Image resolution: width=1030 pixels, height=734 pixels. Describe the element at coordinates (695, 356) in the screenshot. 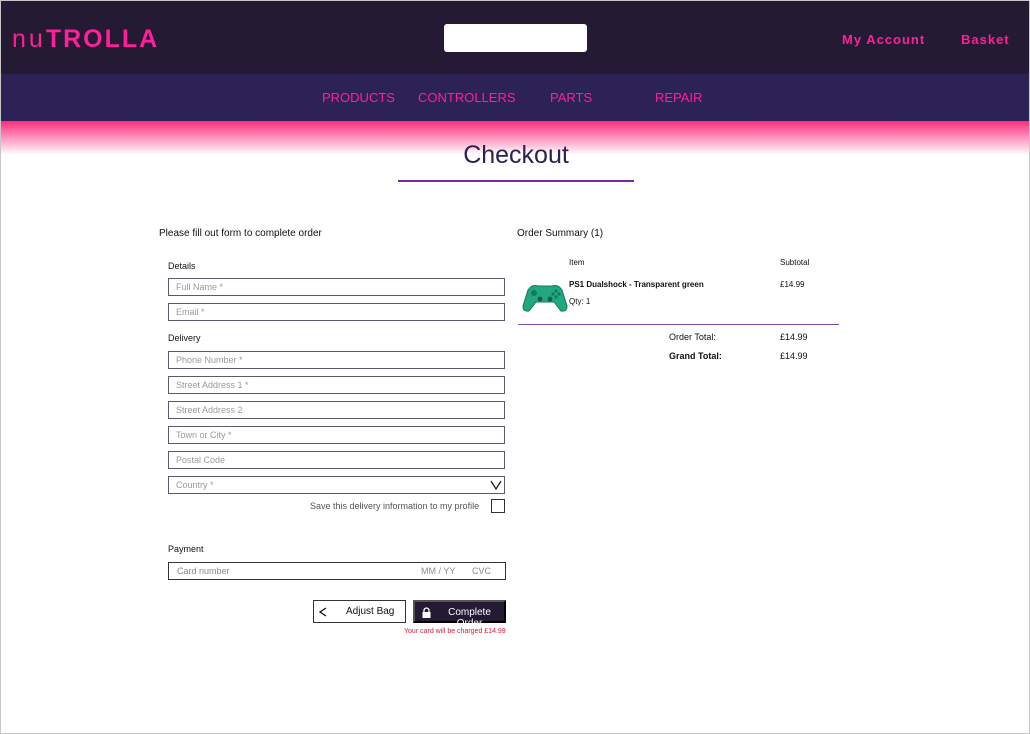

I see `grand-total-label: Grand Total:` at that location.